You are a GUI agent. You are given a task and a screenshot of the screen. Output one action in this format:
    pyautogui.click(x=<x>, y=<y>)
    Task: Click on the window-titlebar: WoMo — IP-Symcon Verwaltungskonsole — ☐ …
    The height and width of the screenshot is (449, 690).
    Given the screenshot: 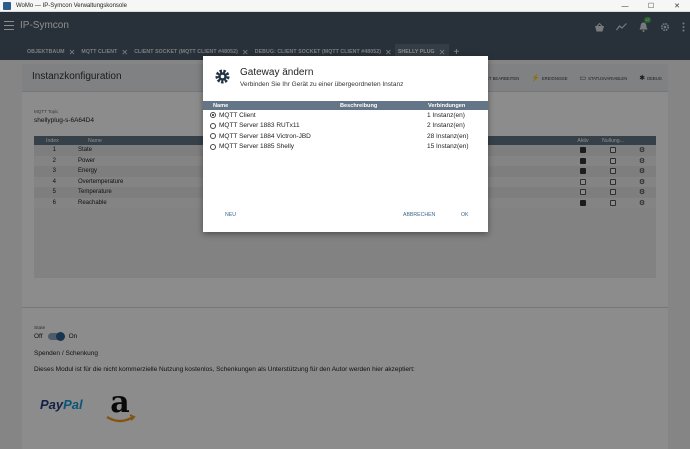 What is the action you would take?
    pyautogui.click(x=345, y=6)
    